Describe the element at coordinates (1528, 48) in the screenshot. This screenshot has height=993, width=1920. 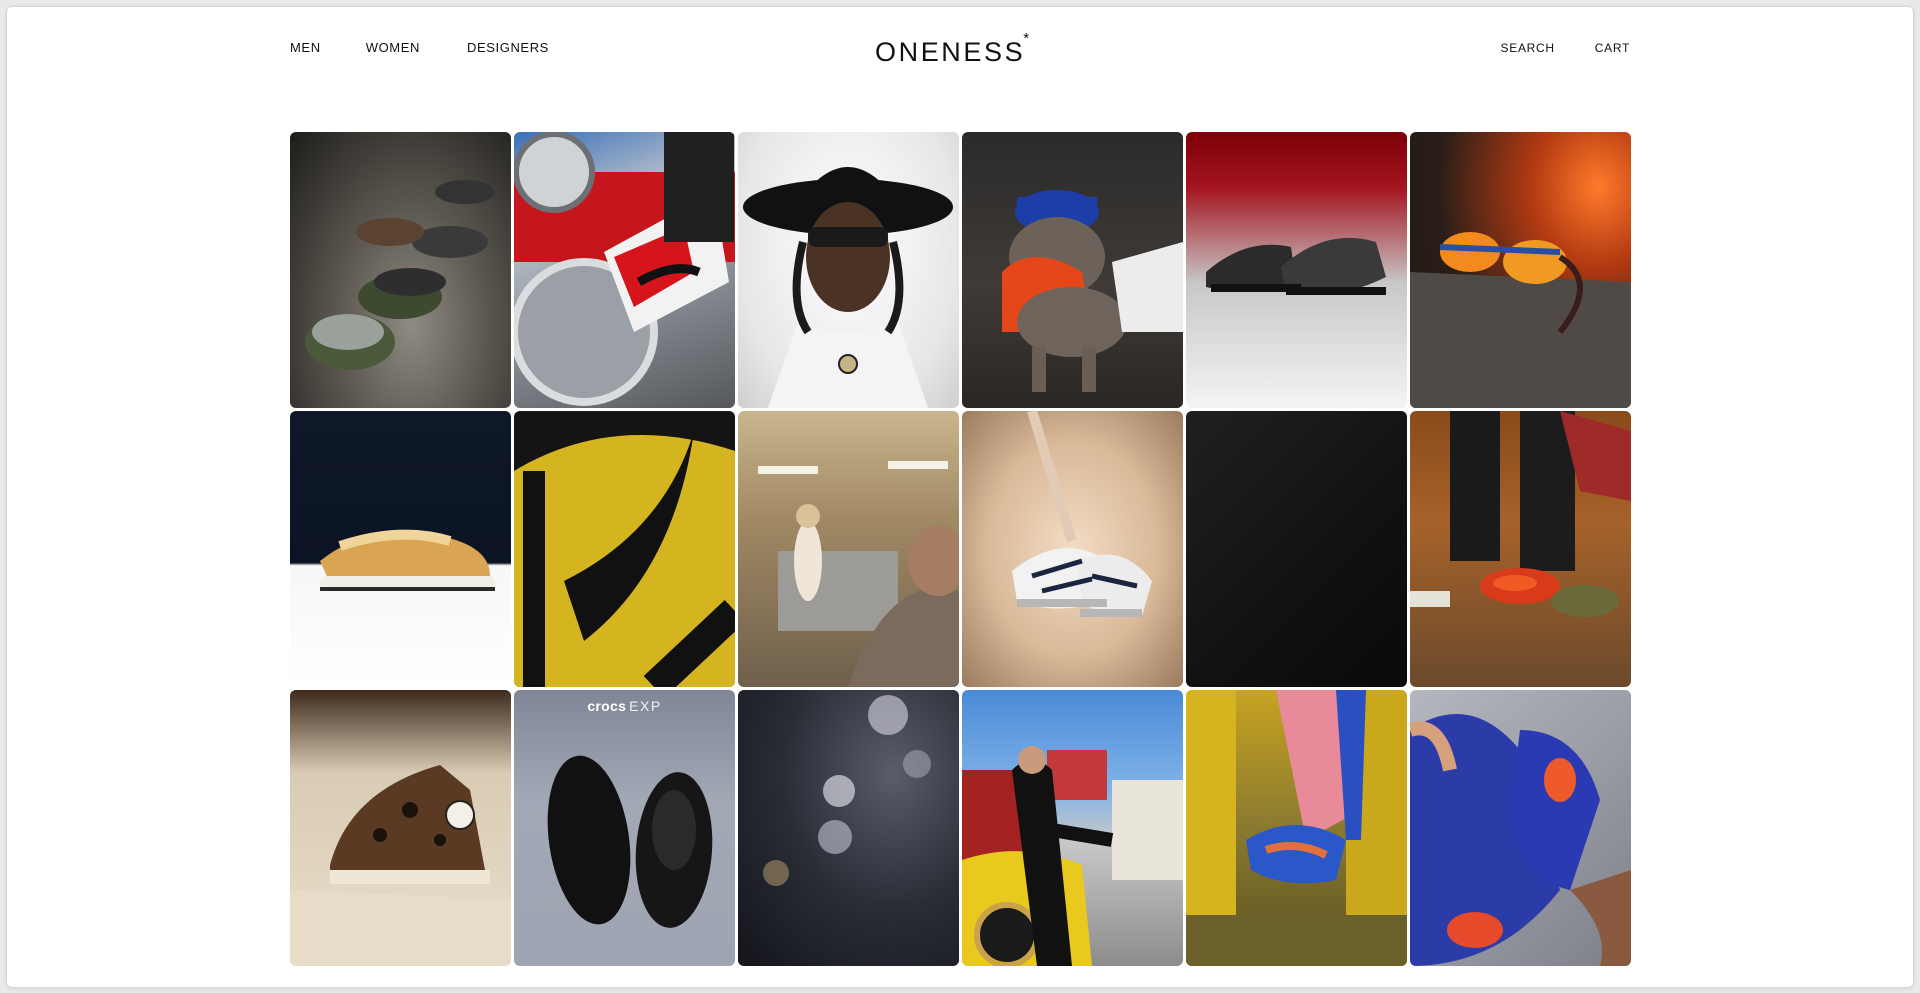
I see `search-link: SEARCH` at that location.